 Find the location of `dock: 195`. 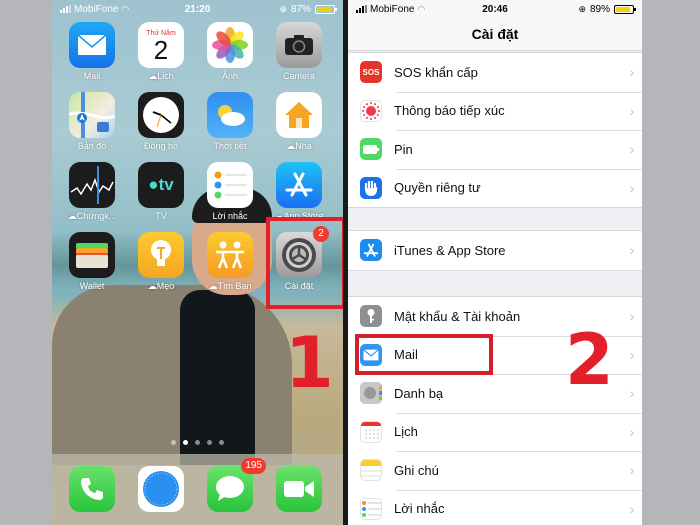

dock: 195 is located at coordinates (197, 489).